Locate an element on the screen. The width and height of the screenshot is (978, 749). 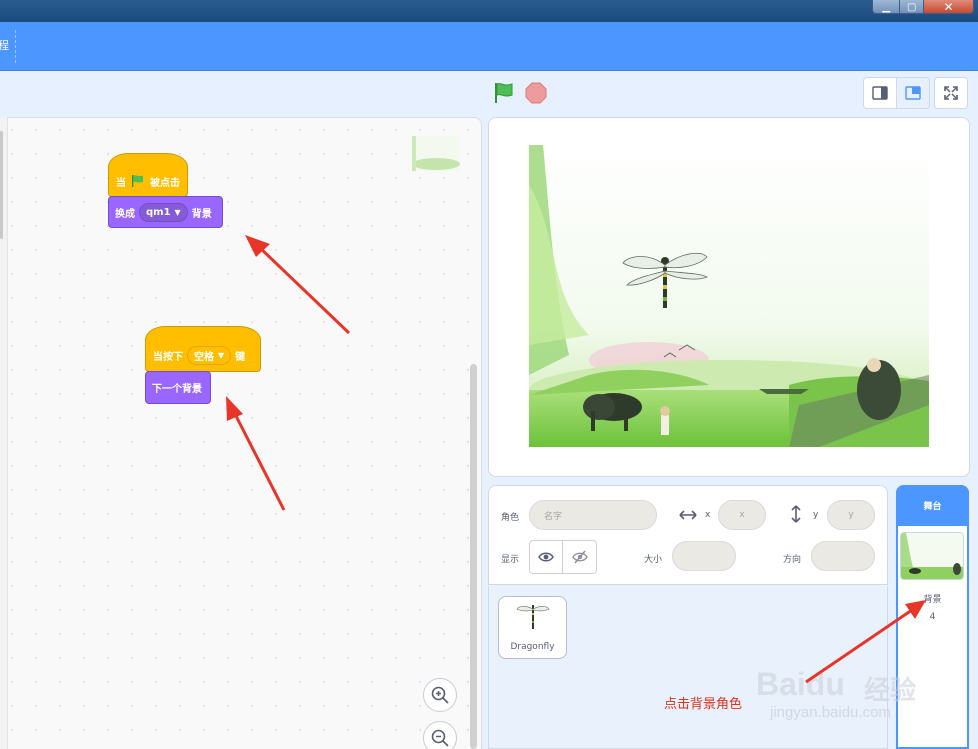
key-dropdown: 空格 ▼ is located at coordinates (209, 355).